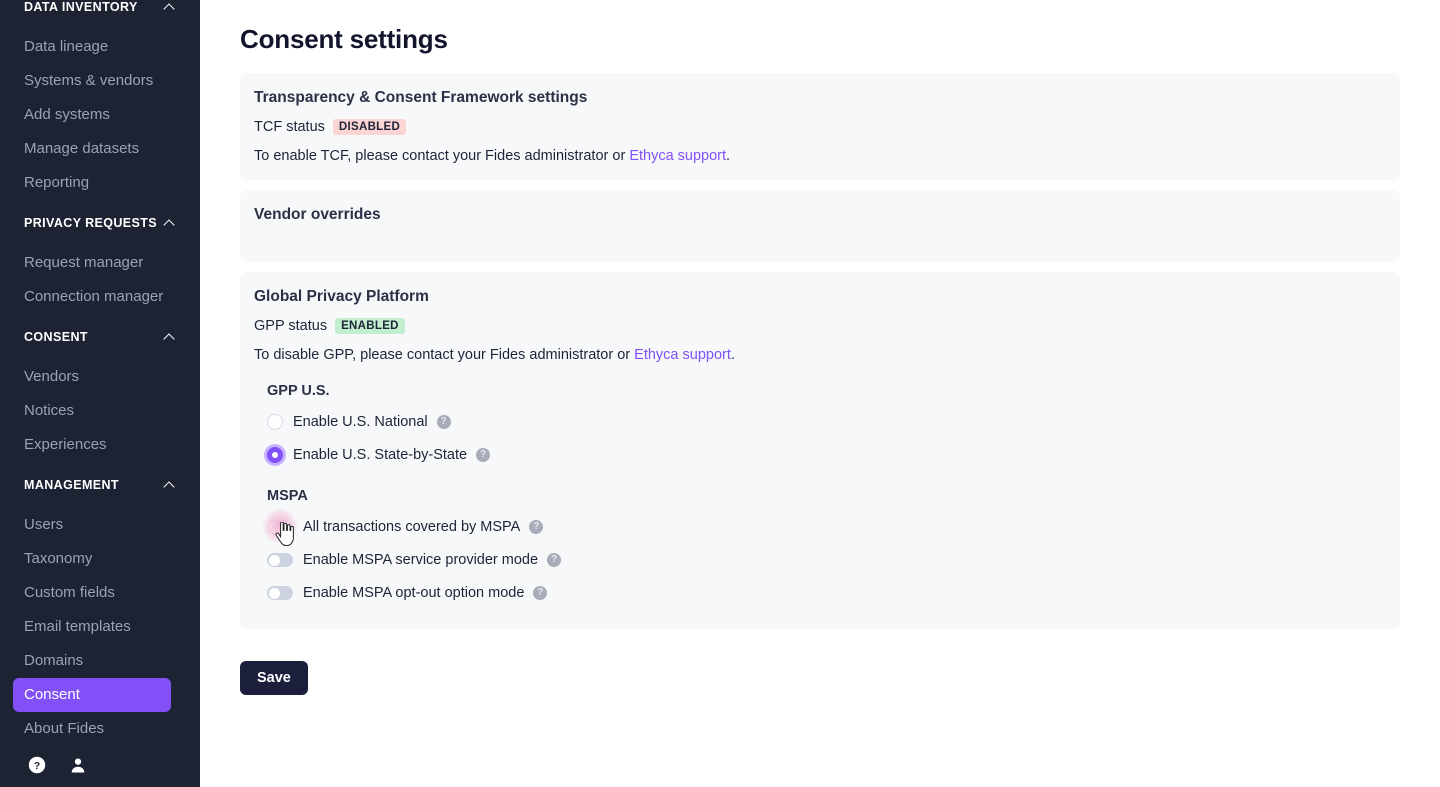 The height and width of the screenshot is (787, 1440). I want to click on toggle-row-mspa-service-provider-mode: Enable MSPA service provider mode ?, so click(826, 560).